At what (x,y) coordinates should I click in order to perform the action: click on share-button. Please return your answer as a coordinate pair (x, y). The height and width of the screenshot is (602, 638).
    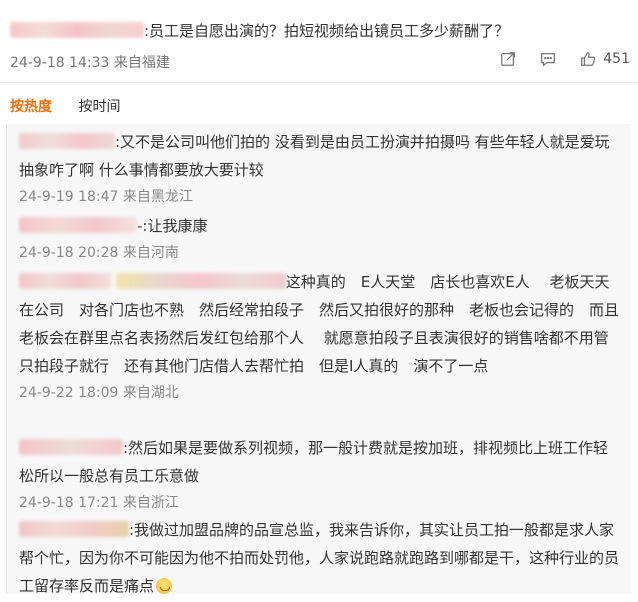
    Looking at the image, I should click on (508, 59).